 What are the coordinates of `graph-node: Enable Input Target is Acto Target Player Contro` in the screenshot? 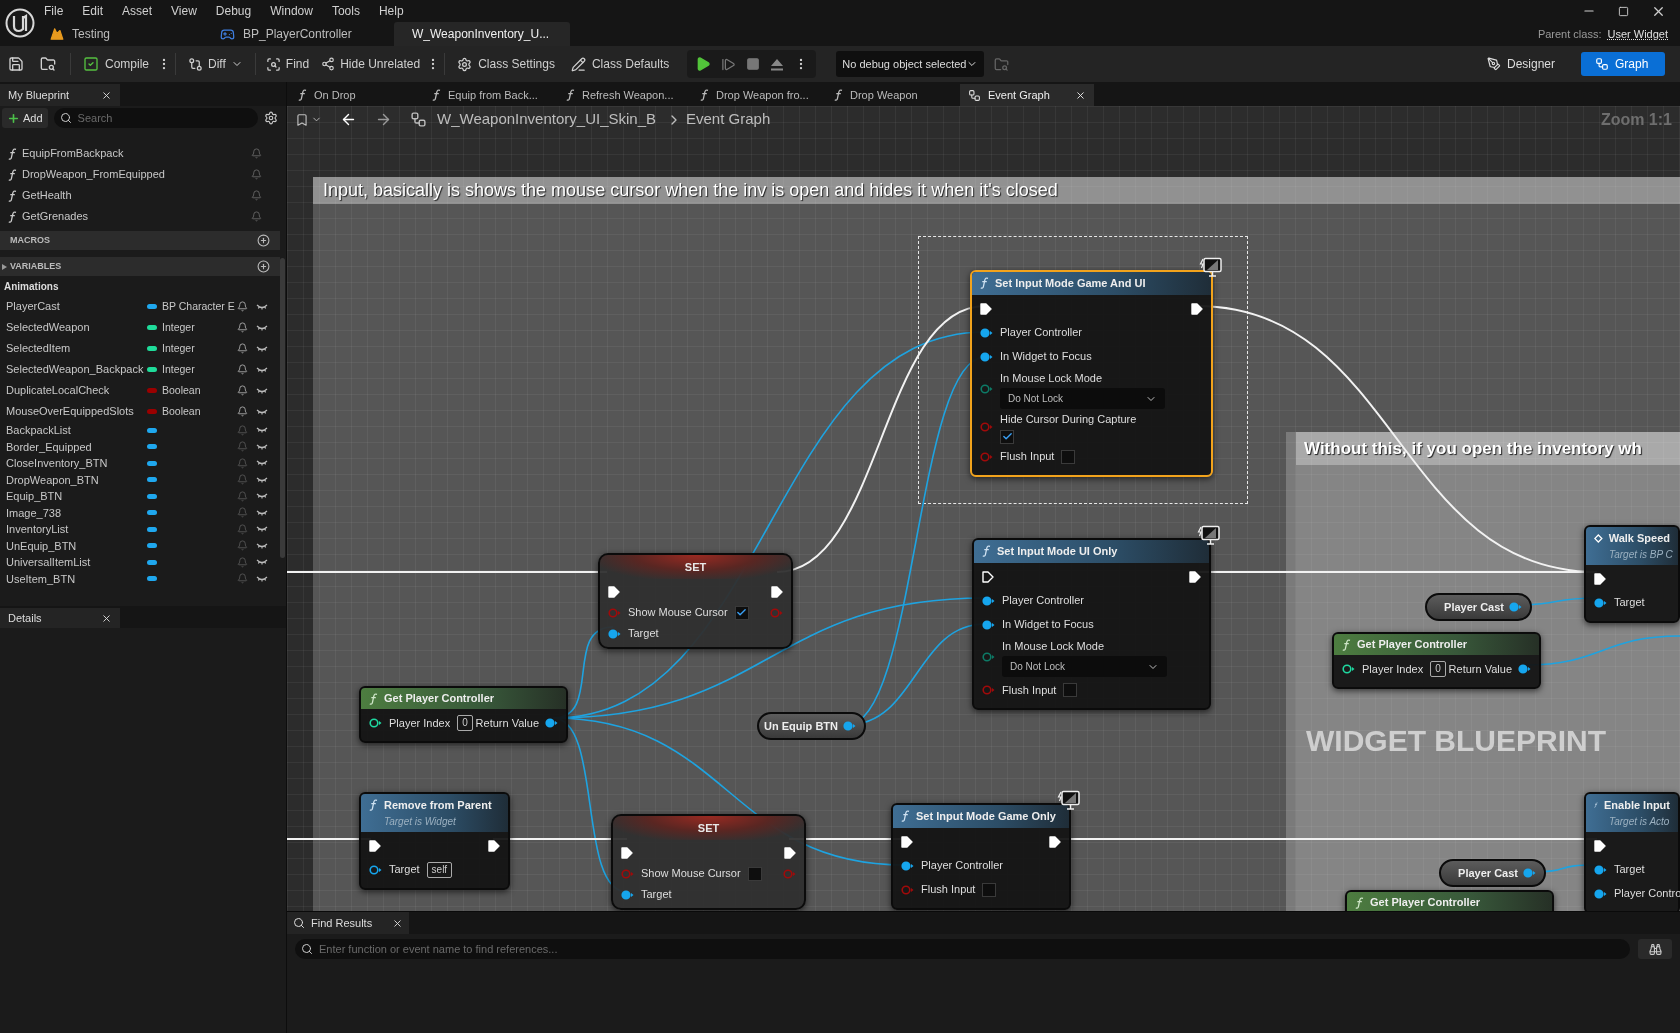 It's located at (1632, 851).